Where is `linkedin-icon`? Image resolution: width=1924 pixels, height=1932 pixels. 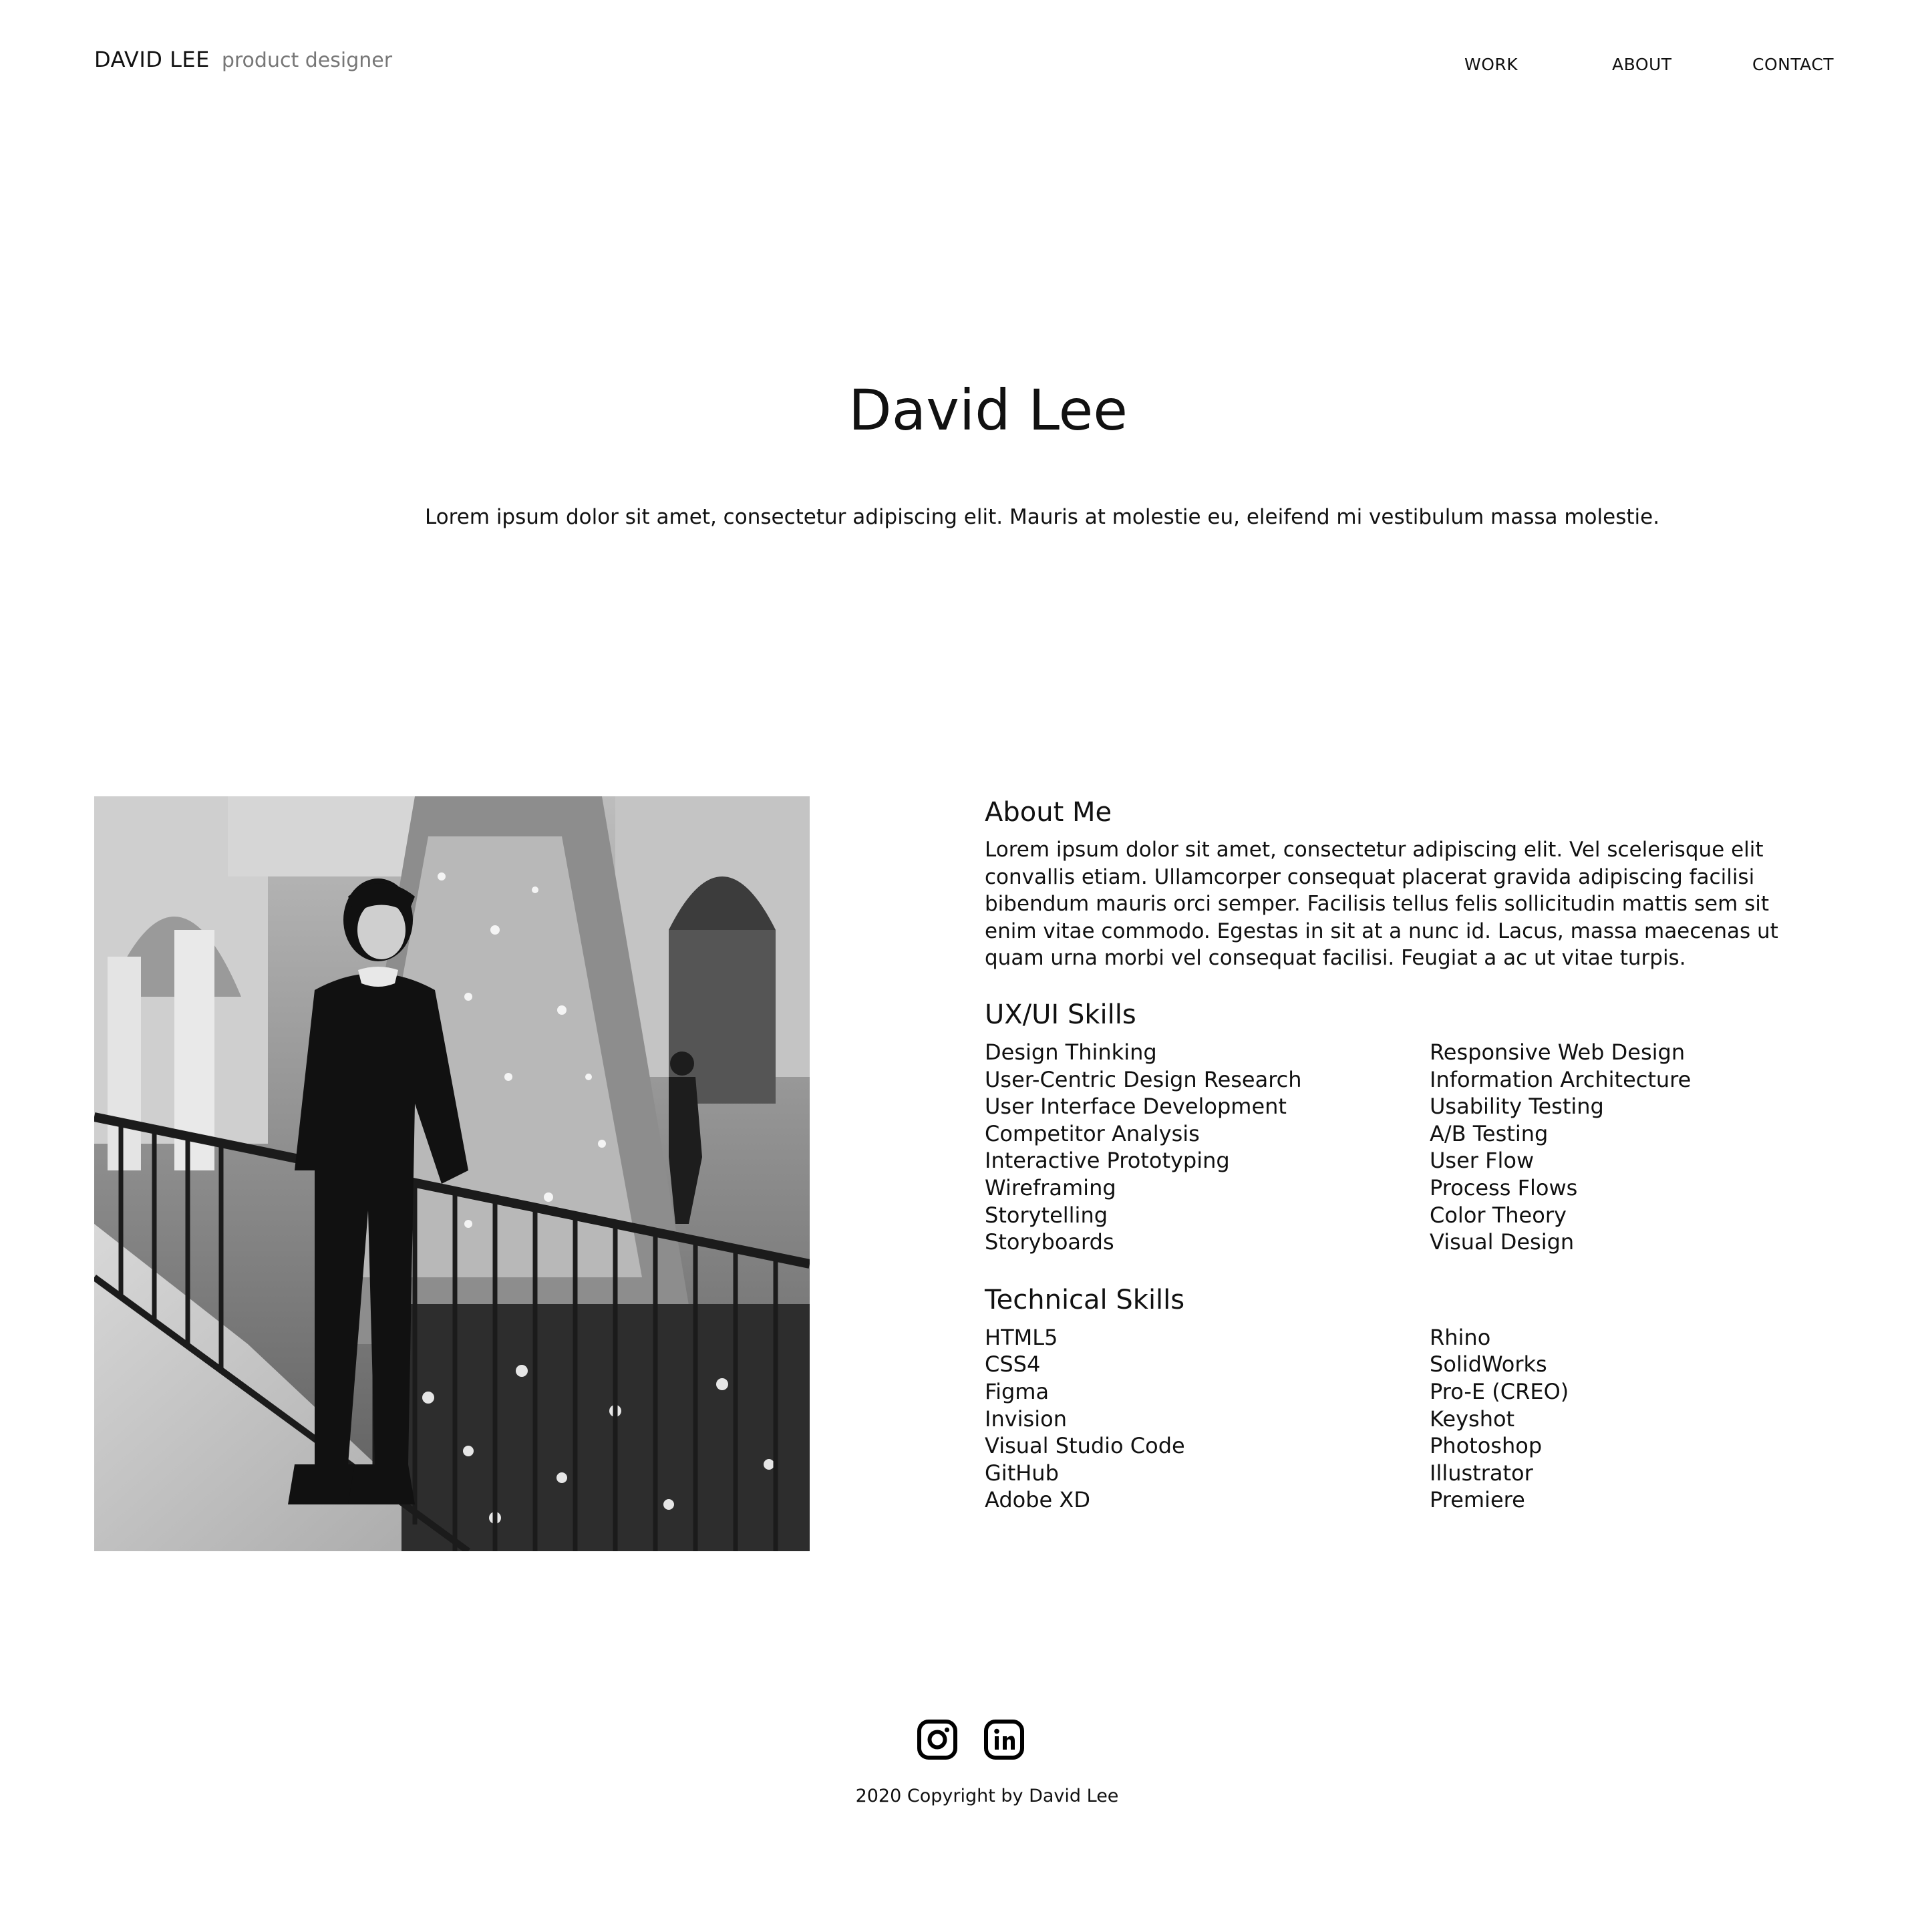
linkedin-icon is located at coordinates (1004, 1739).